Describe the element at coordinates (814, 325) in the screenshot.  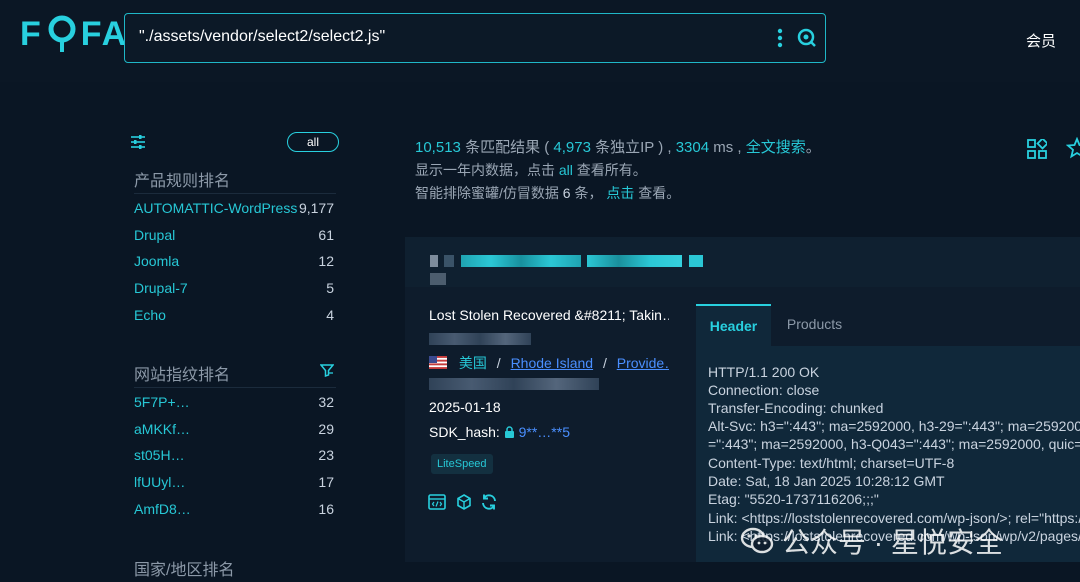
I see `tab-products: Products` at that location.